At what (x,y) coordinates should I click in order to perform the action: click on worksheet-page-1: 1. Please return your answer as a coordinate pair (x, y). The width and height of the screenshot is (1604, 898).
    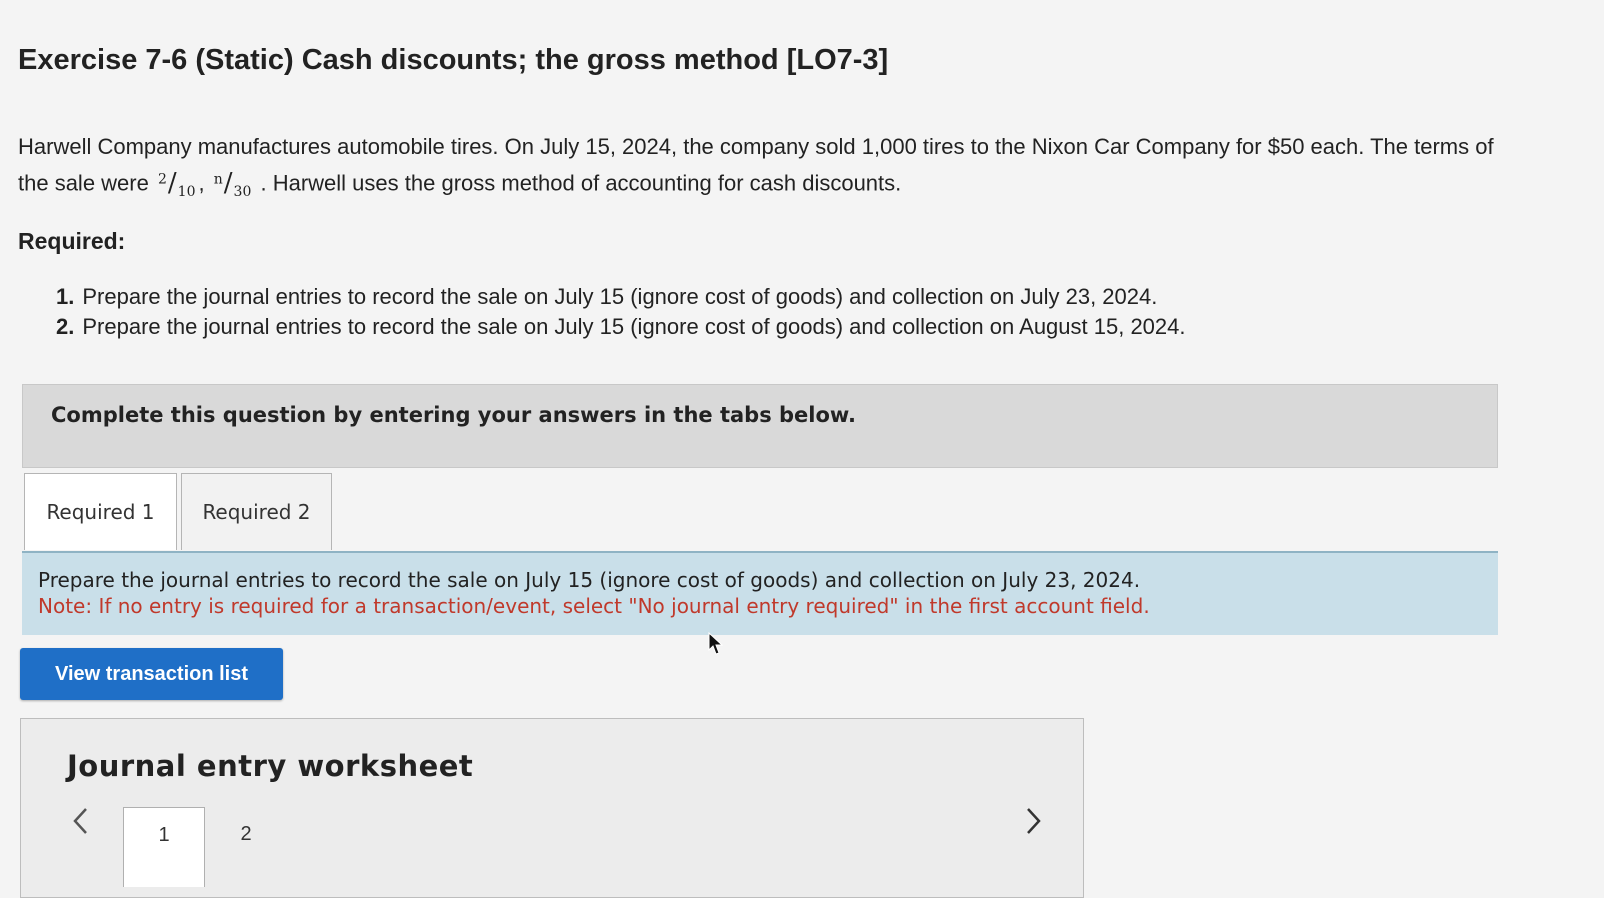
    Looking at the image, I should click on (164, 847).